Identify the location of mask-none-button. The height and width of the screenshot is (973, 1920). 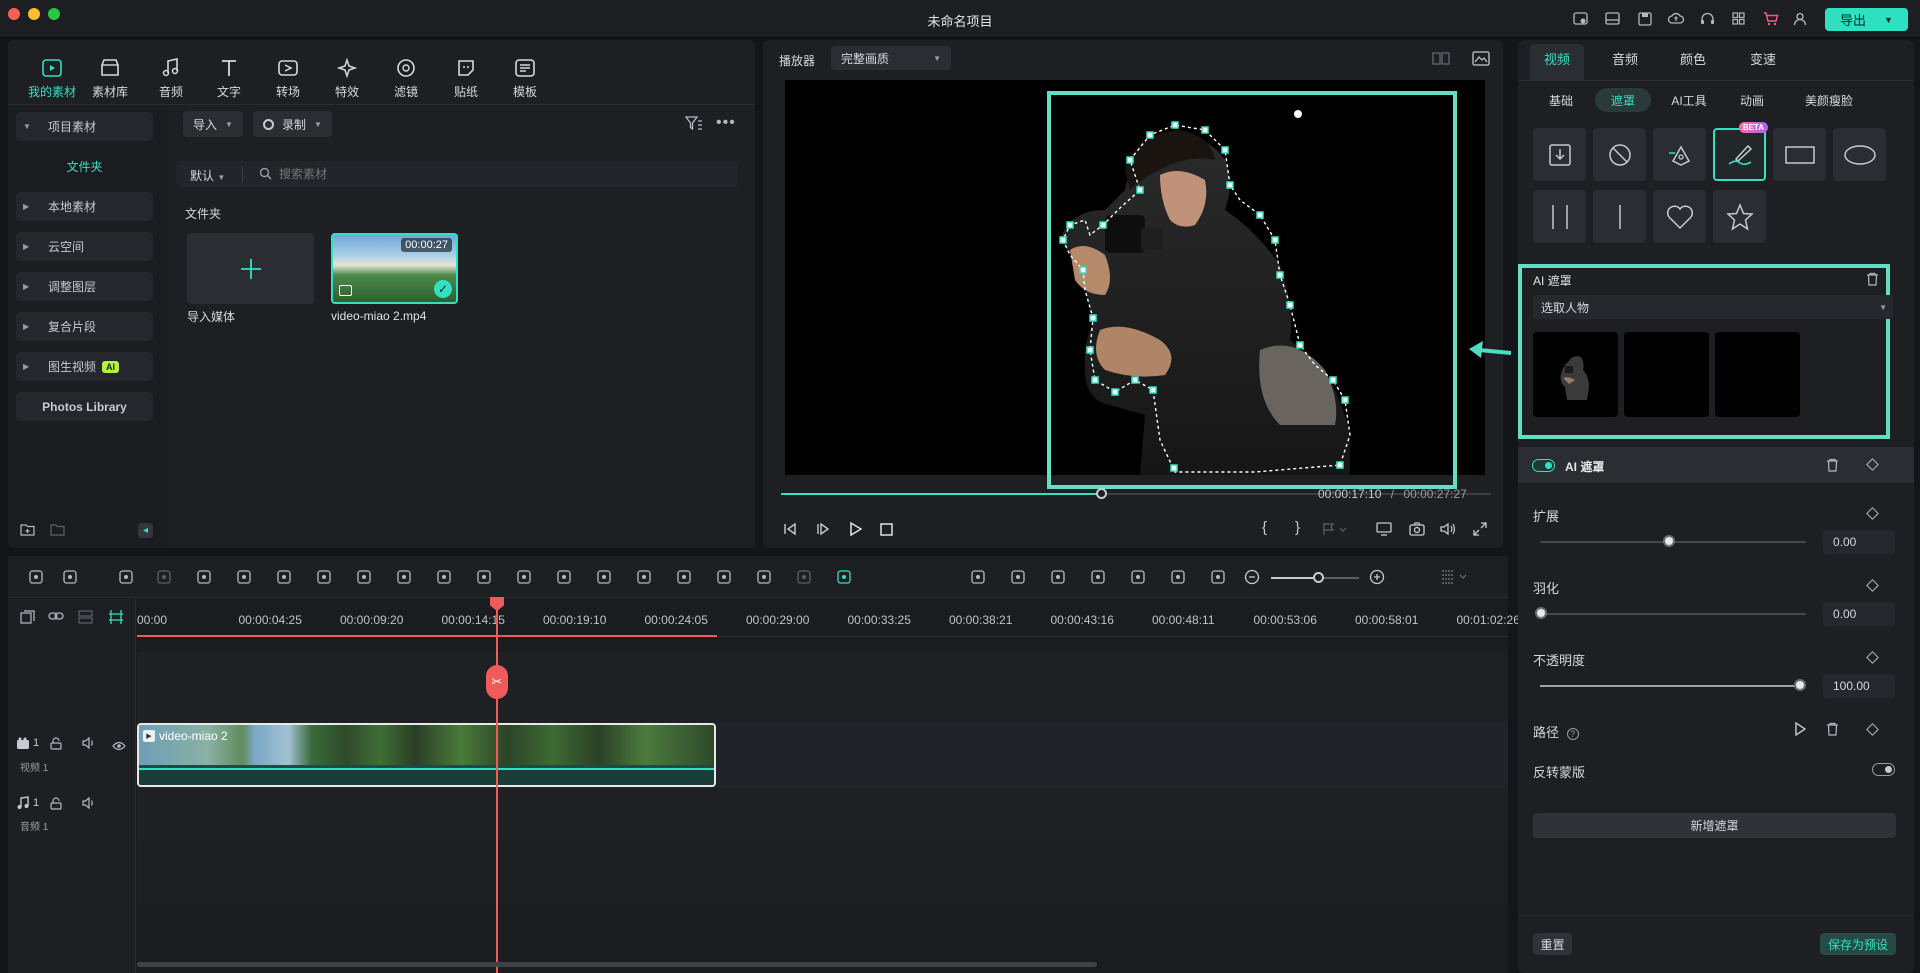
(1619, 154).